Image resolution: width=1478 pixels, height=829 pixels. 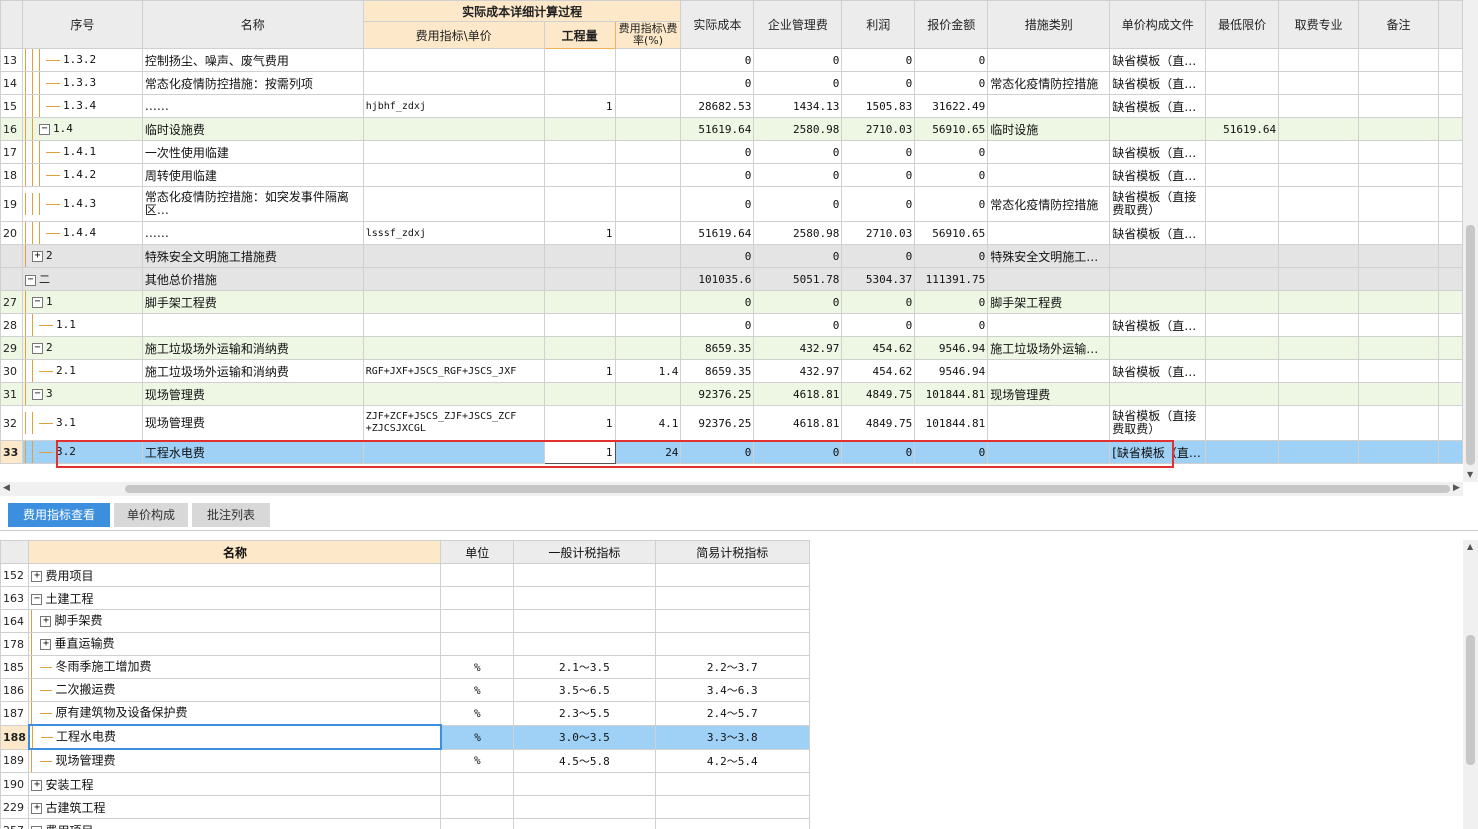 What do you see at coordinates (1242, 24) in the screenshot?
I see `header-min-price: 最低限价` at bounding box center [1242, 24].